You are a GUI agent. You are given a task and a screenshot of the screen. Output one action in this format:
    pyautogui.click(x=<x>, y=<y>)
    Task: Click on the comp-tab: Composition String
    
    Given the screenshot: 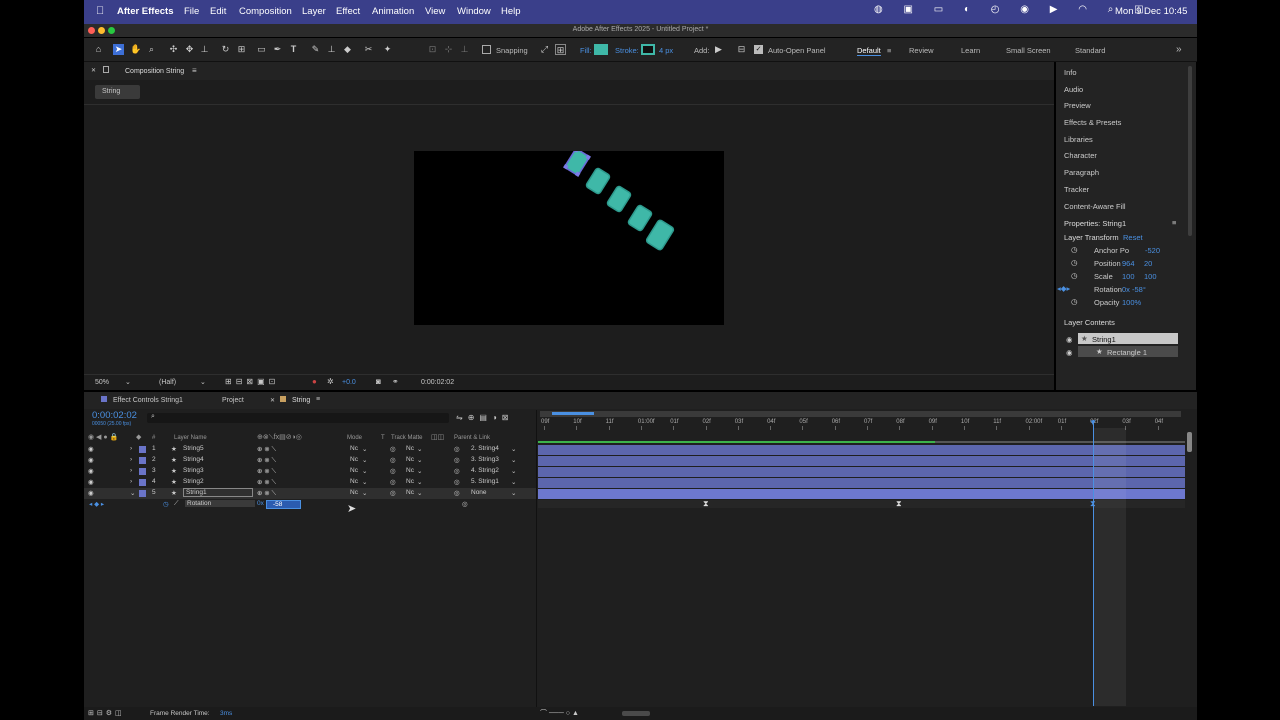 What is the action you would take?
    pyautogui.click(x=154, y=71)
    